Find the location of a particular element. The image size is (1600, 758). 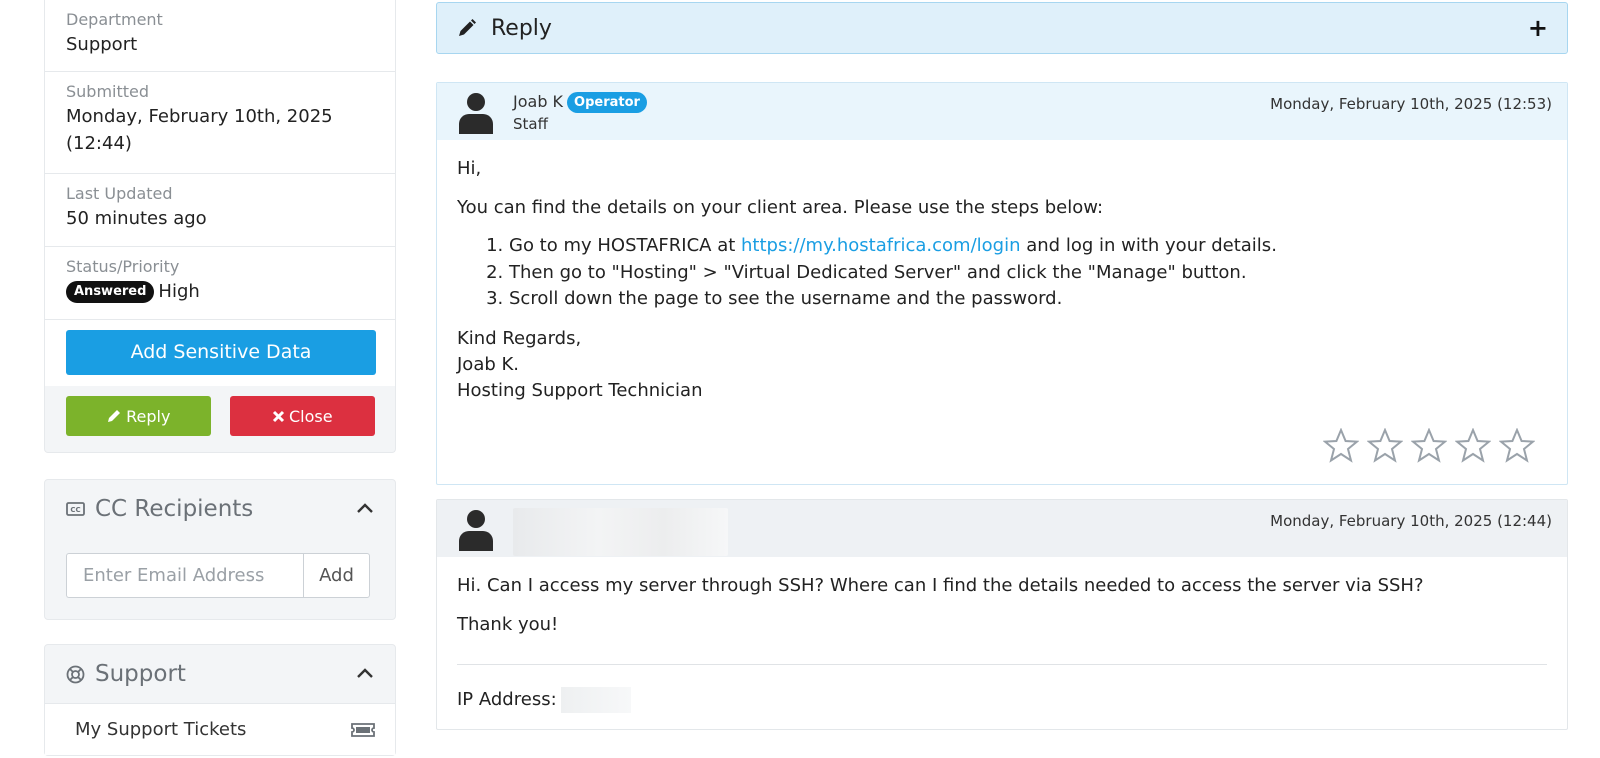

last-updated-value: 50 minutes ago is located at coordinates (136, 218).